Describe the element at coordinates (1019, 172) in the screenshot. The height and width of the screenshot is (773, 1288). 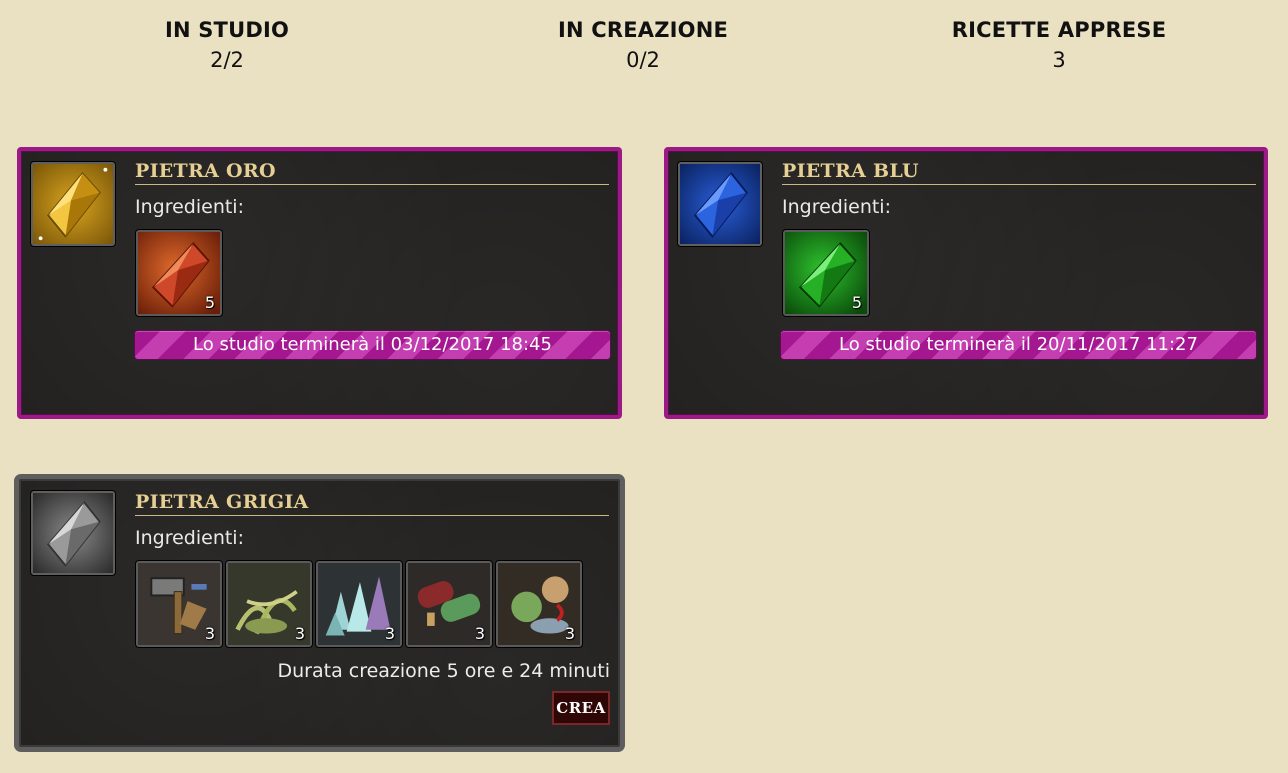
I see `recipe-title: PIETRA BLU` at that location.